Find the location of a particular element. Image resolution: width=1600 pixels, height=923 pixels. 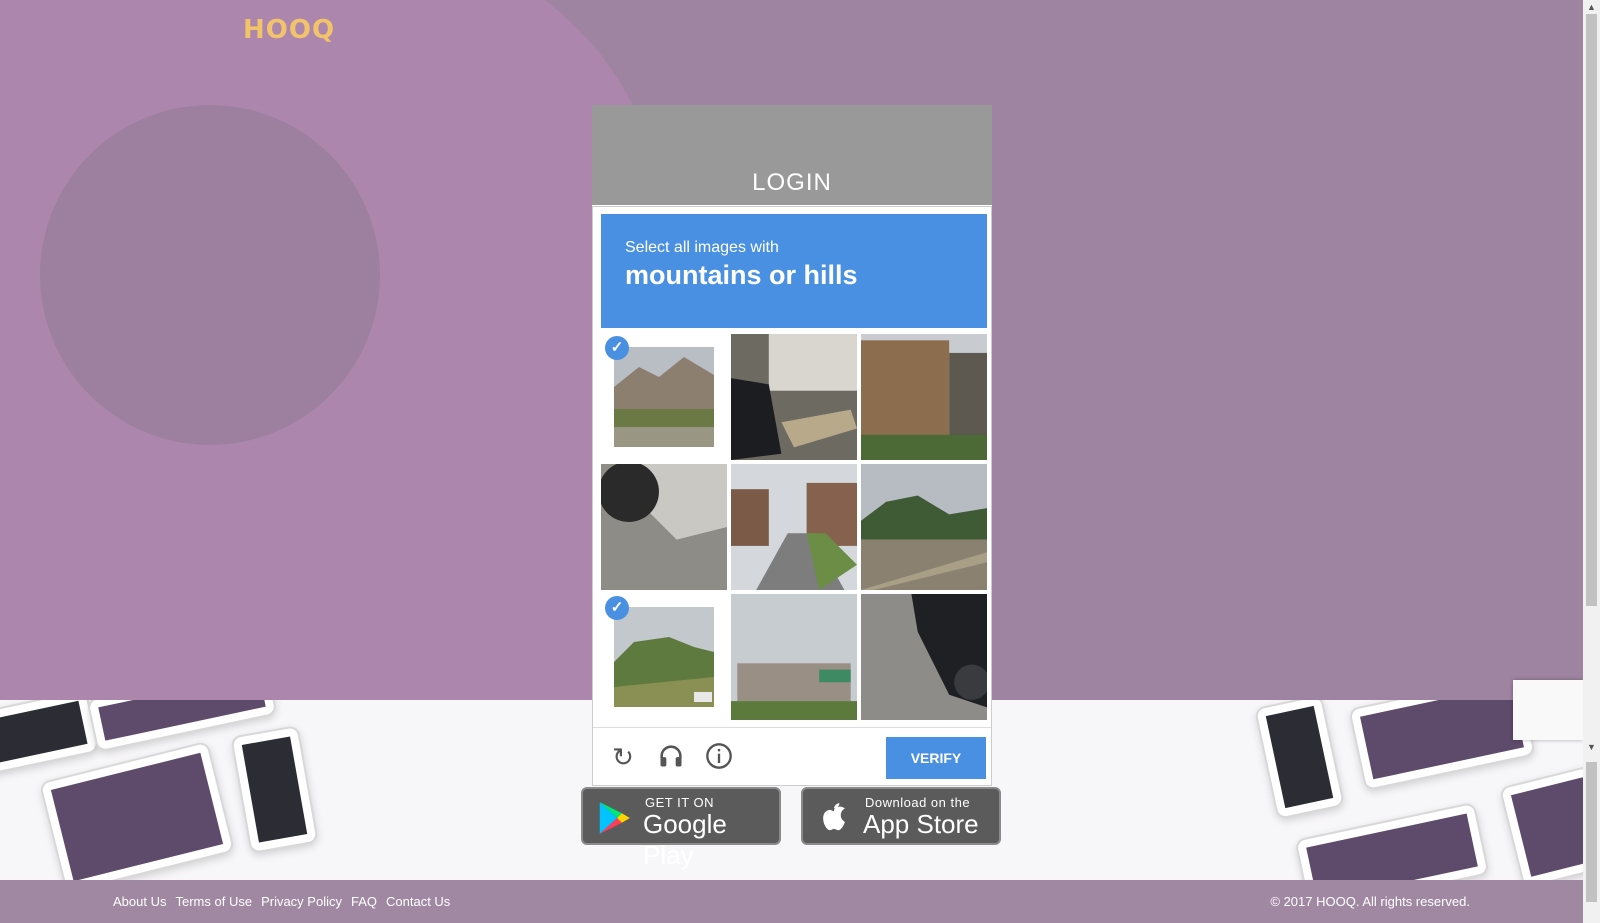

scroll-down-arrow-icon: ▼ is located at coordinates (1591, 747).